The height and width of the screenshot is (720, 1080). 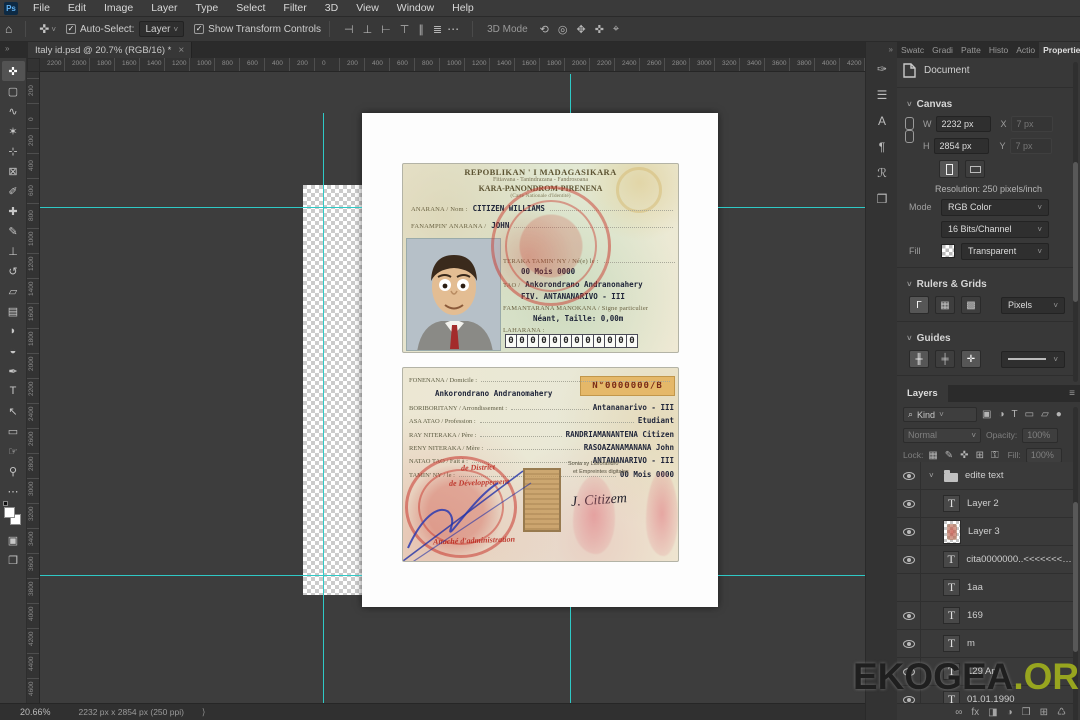 What do you see at coordinates (971, 305) in the screenshot?
I see `toggle-pixel-grid-button: ▩` at bounding box center [971, 305].